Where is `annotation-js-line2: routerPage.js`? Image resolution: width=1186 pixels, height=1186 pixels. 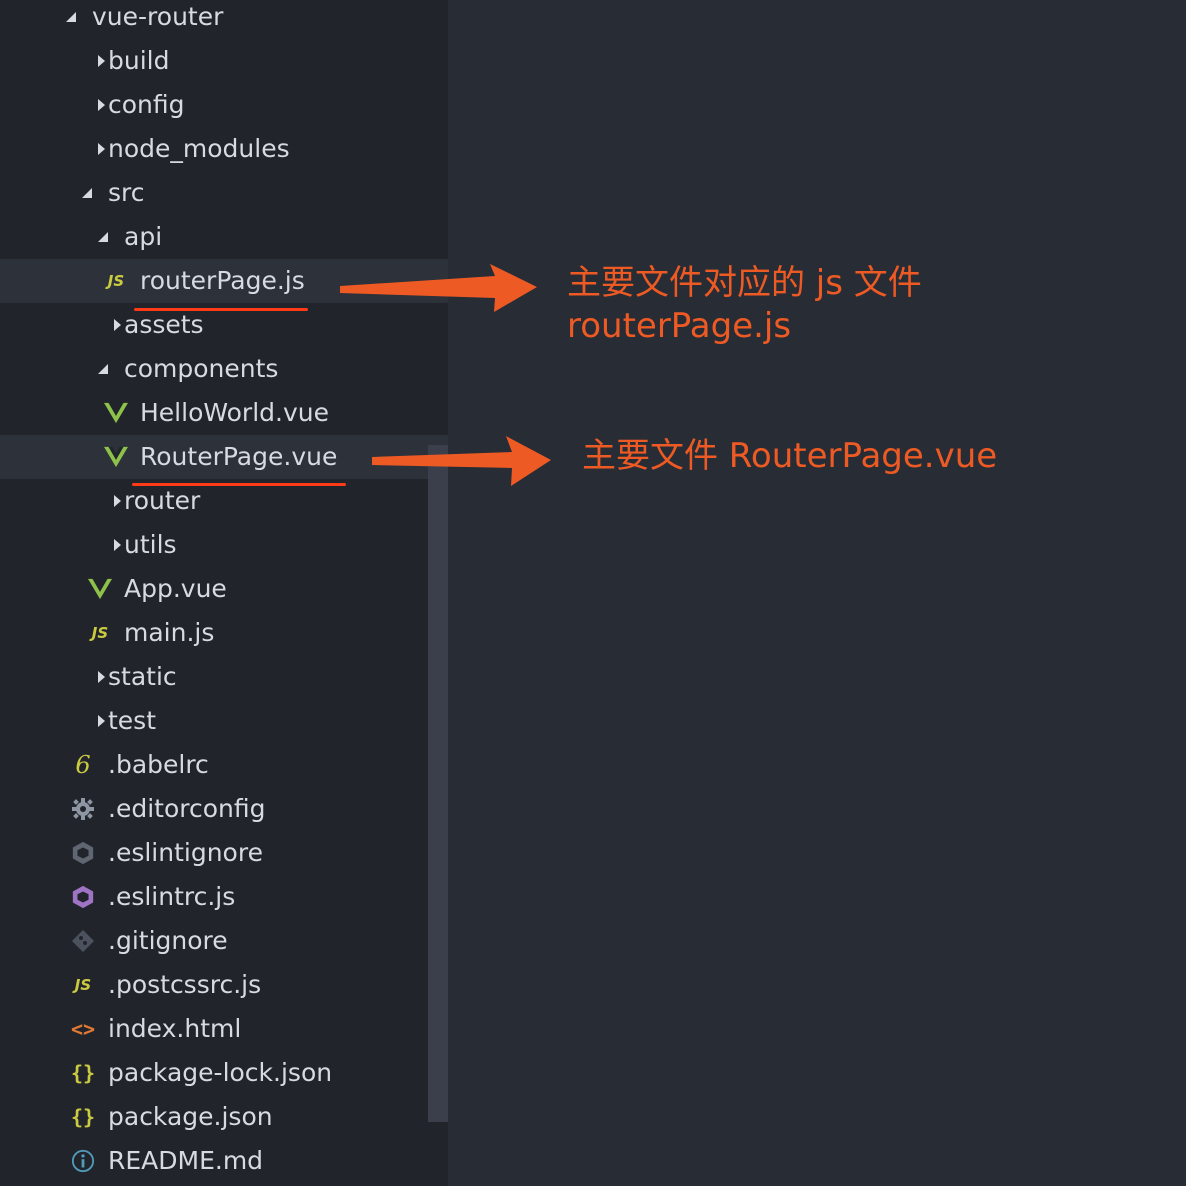 annotation-js-line2: routerPage.js is located at coordinates (679, 326).